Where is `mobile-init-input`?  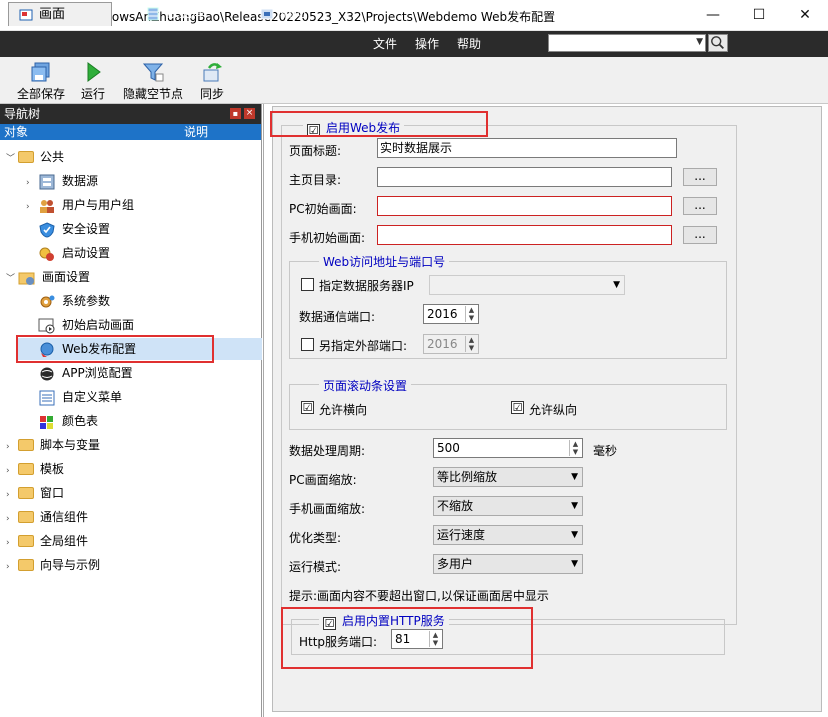 mobile-init-input is located at coordinates (524, 235).